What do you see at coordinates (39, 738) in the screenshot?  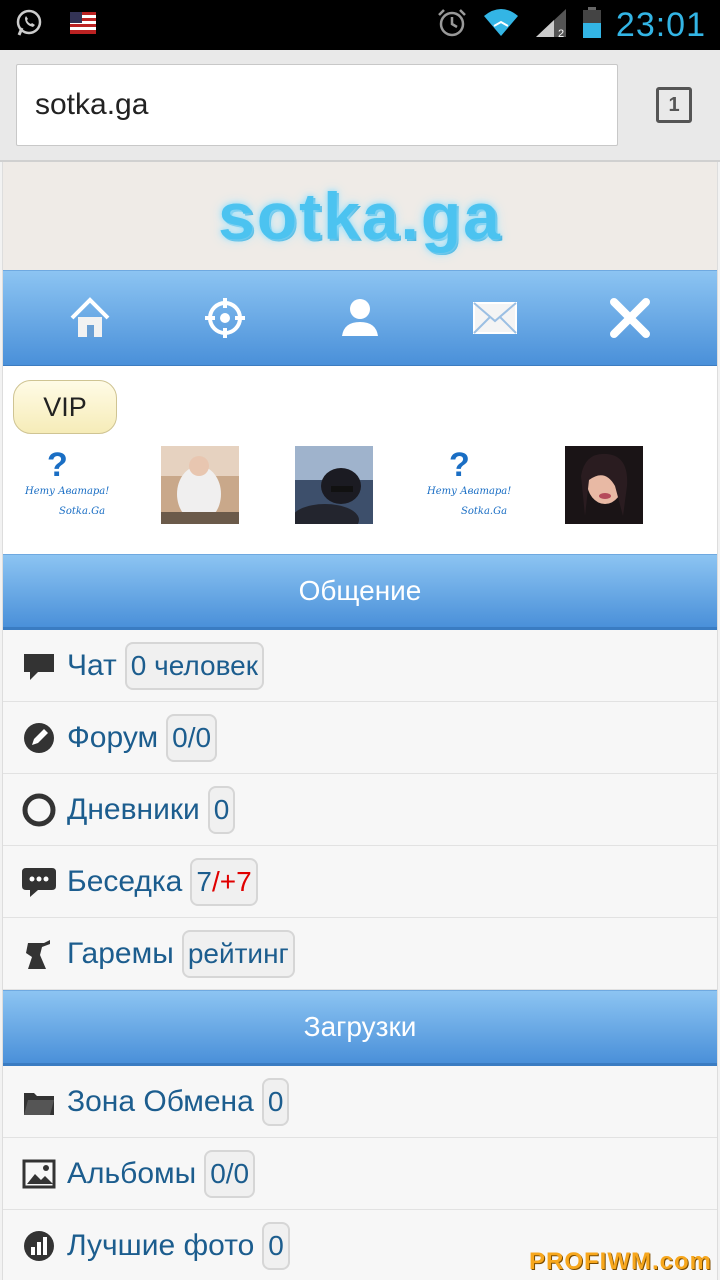 I see `forum-pencil-icon` at bounding box center [39, 738].